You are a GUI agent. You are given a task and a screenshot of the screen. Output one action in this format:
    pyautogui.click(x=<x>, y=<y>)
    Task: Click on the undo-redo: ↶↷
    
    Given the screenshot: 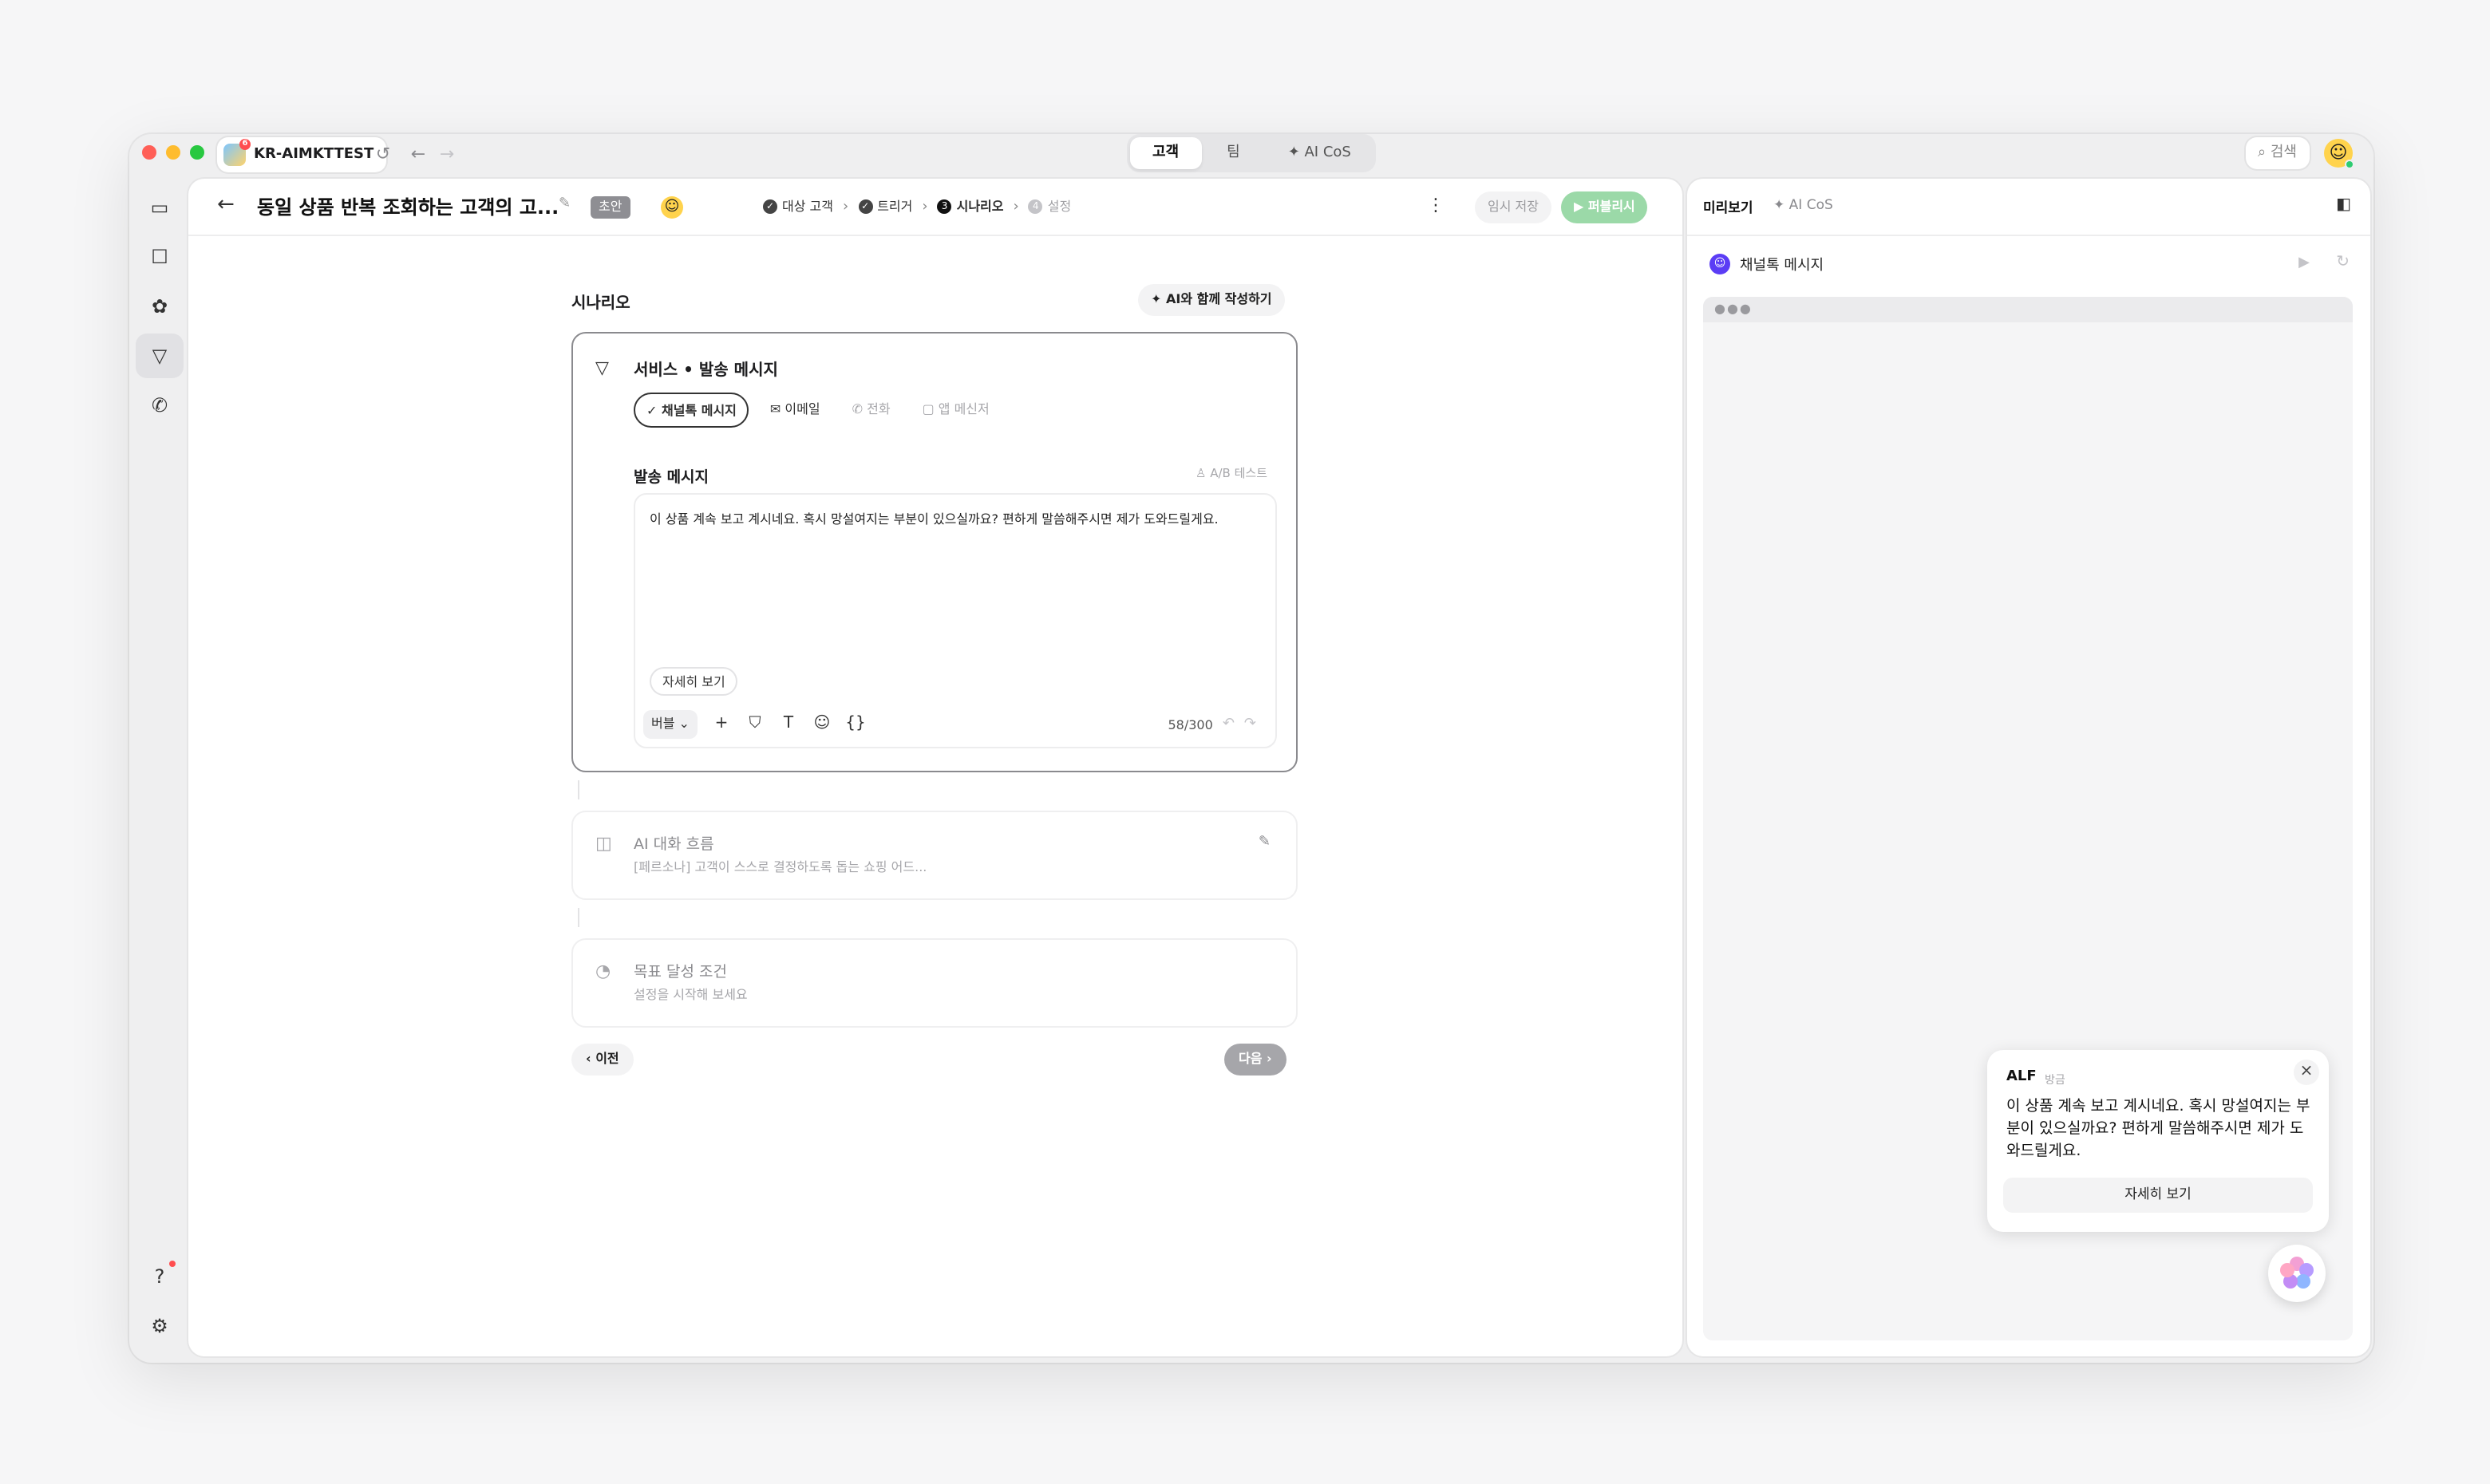 What is the action you would take?
    pyautogui.click(x=1244, y=724)
    